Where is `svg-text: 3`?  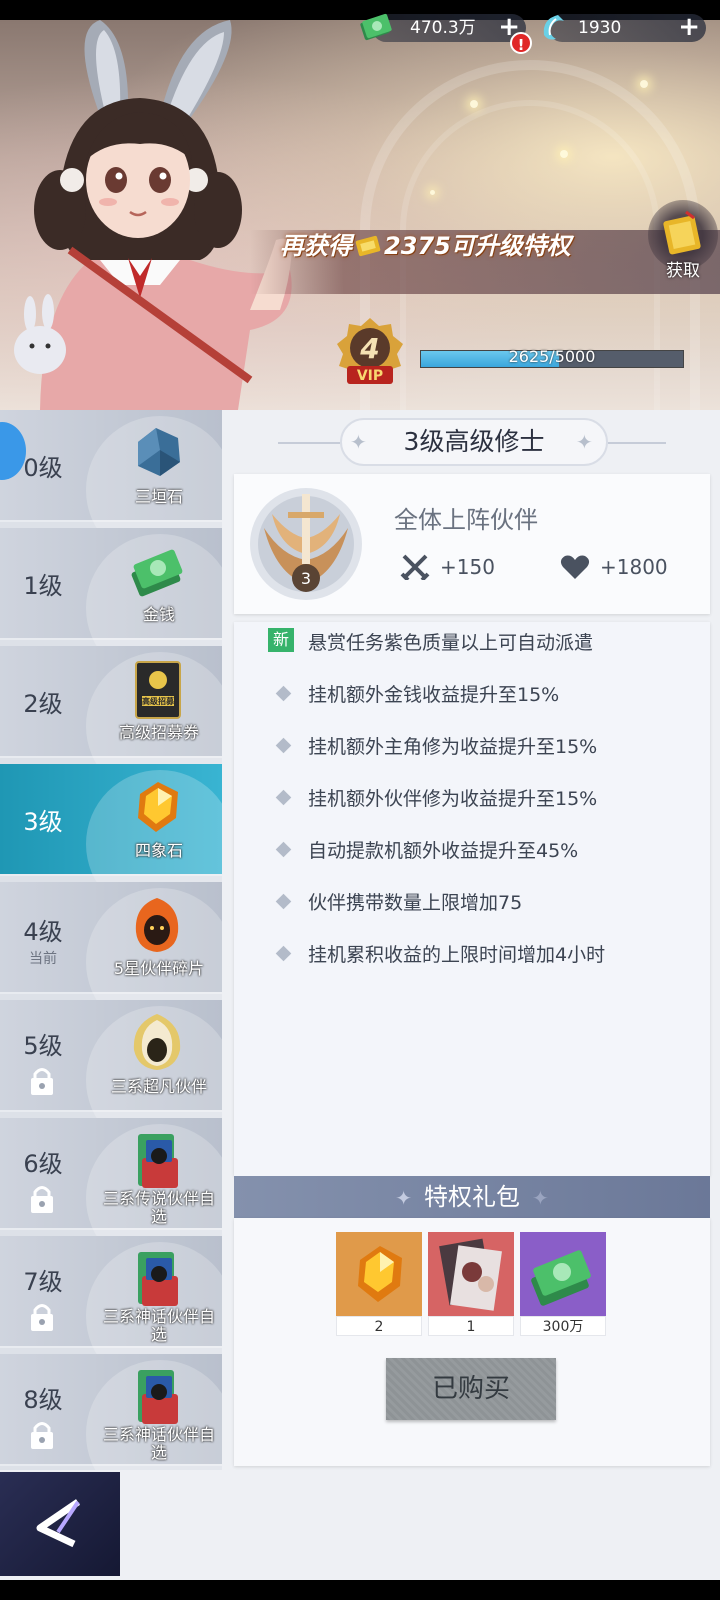
svg-text: 3 is located at coordinates (306, 578).